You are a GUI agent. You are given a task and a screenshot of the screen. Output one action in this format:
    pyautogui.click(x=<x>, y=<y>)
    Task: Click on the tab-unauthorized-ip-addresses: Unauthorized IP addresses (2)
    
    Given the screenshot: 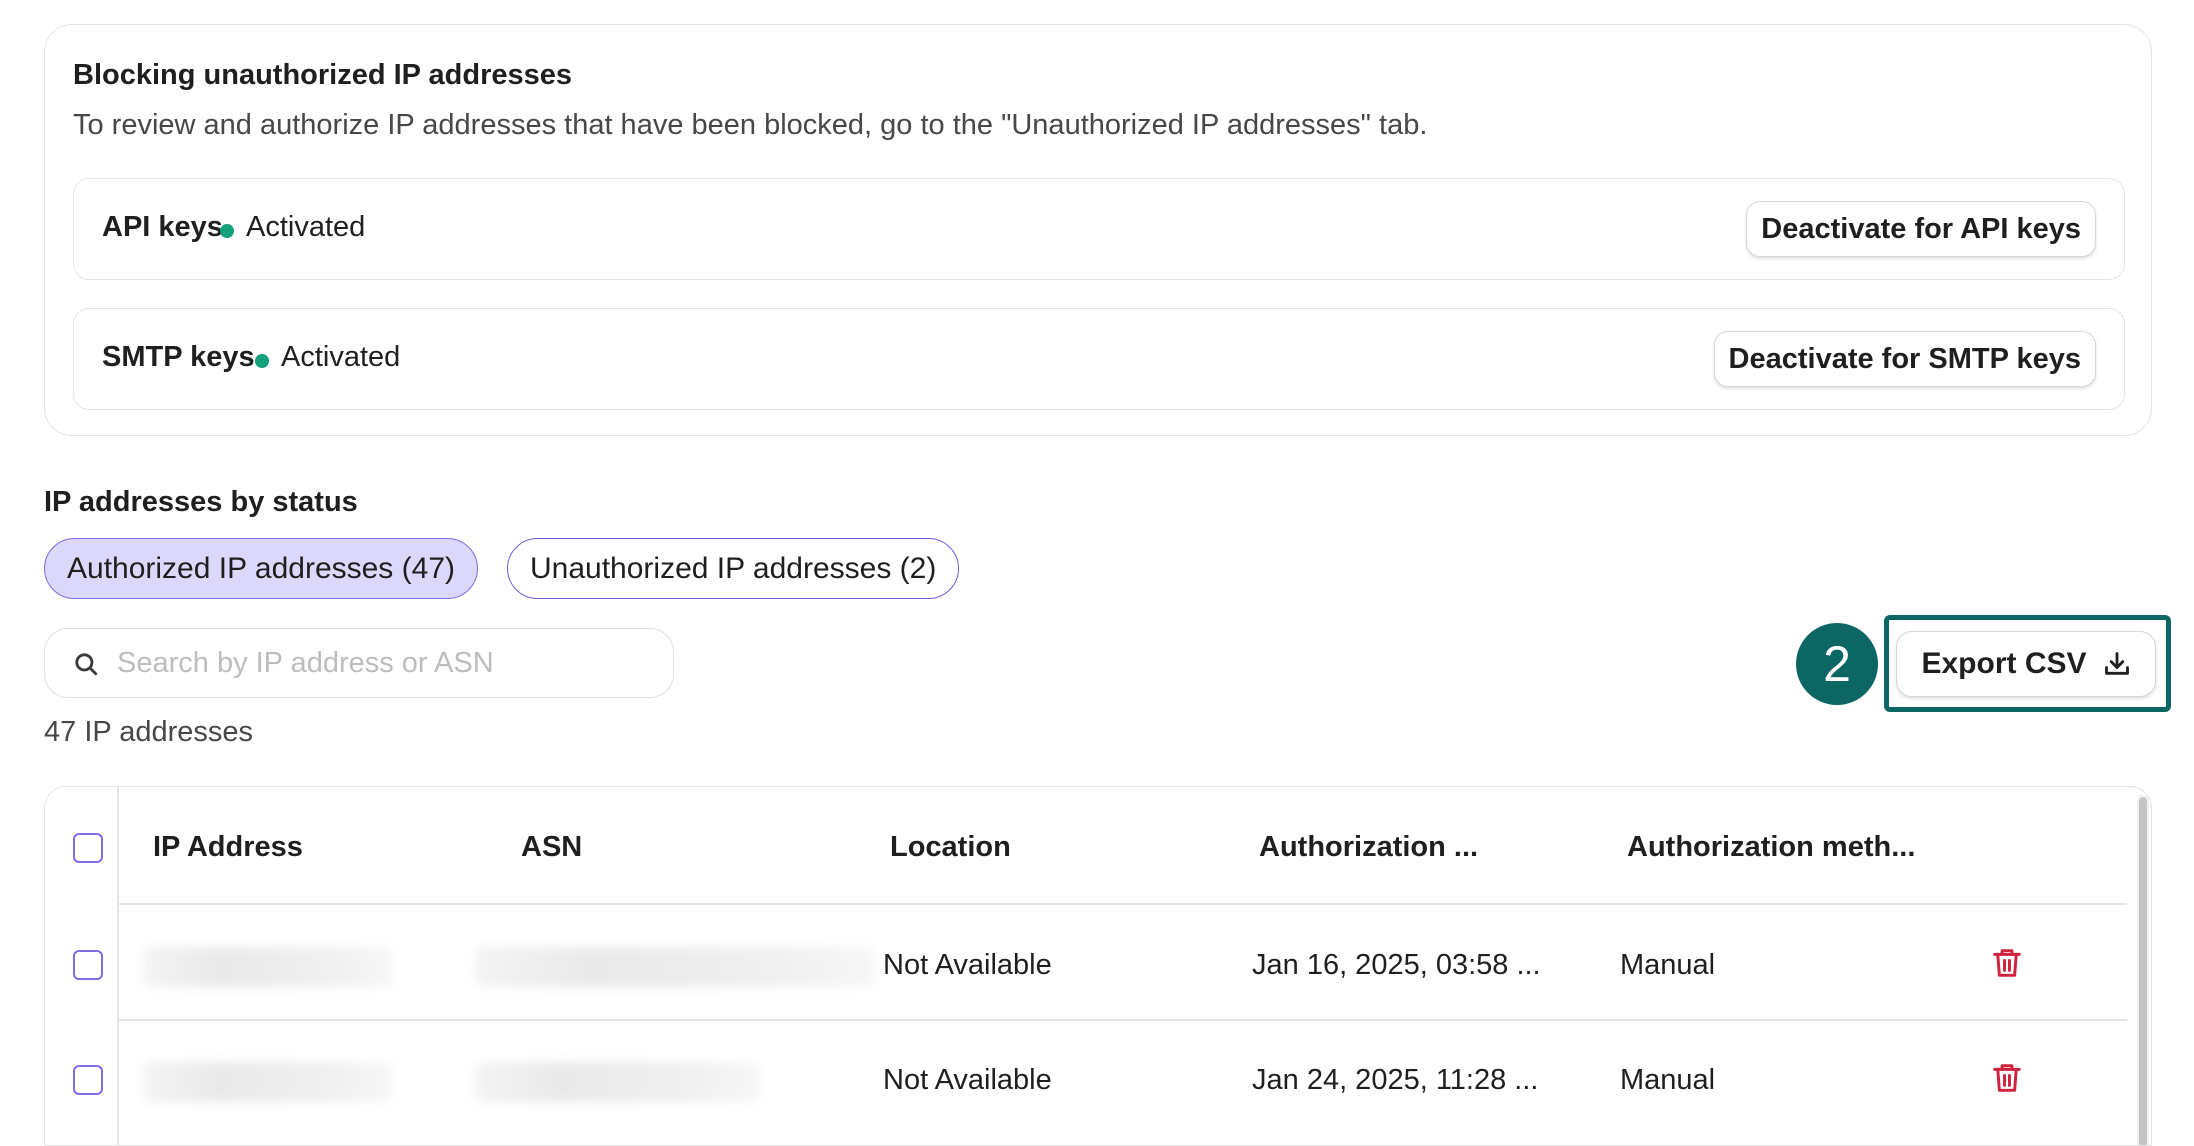 What is the action you would take?
    pyautogui.click(x=733, y=568)
    